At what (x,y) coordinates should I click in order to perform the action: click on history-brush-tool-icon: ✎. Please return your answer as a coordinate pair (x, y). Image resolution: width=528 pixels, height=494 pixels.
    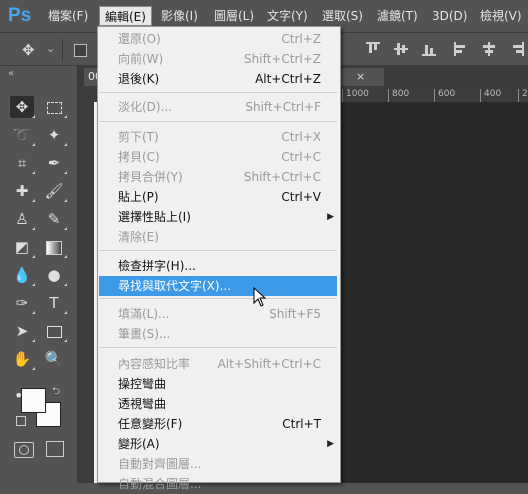
    Looking at the image, I should click on (54, 219).